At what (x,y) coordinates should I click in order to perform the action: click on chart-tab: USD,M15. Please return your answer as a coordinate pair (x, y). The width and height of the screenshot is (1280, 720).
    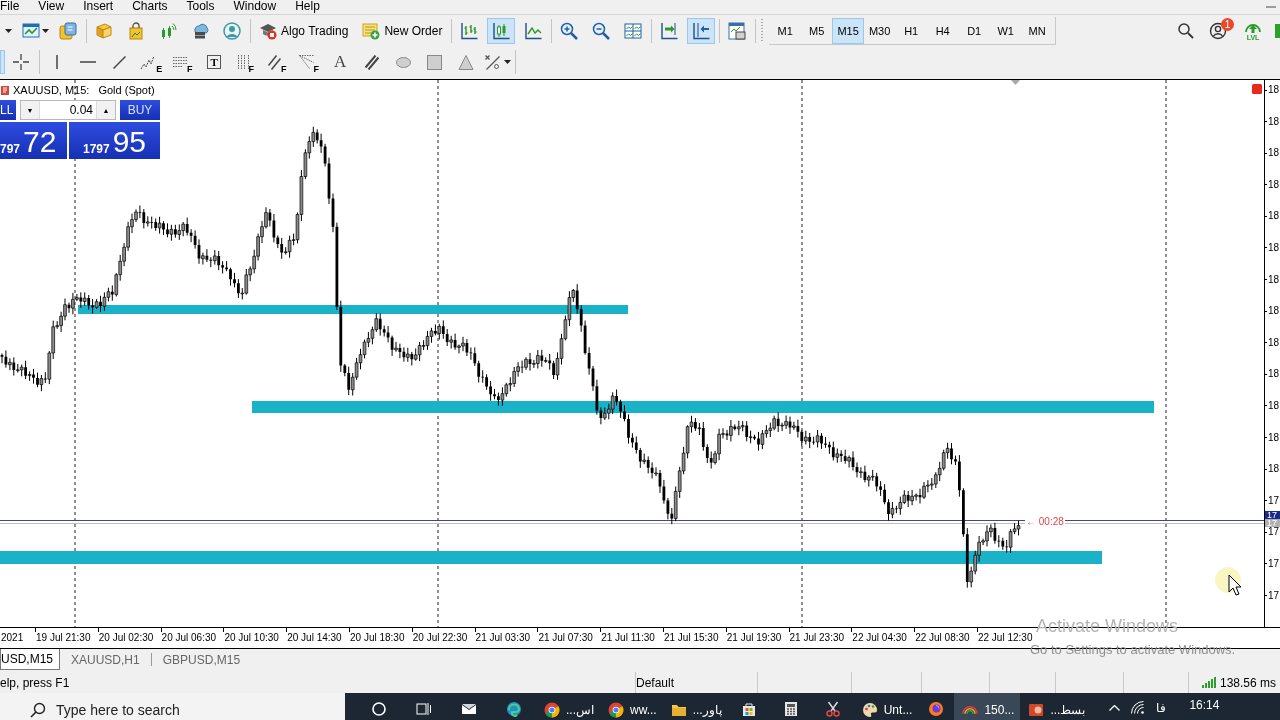
    Looking at the image, I should click on (30, 659).